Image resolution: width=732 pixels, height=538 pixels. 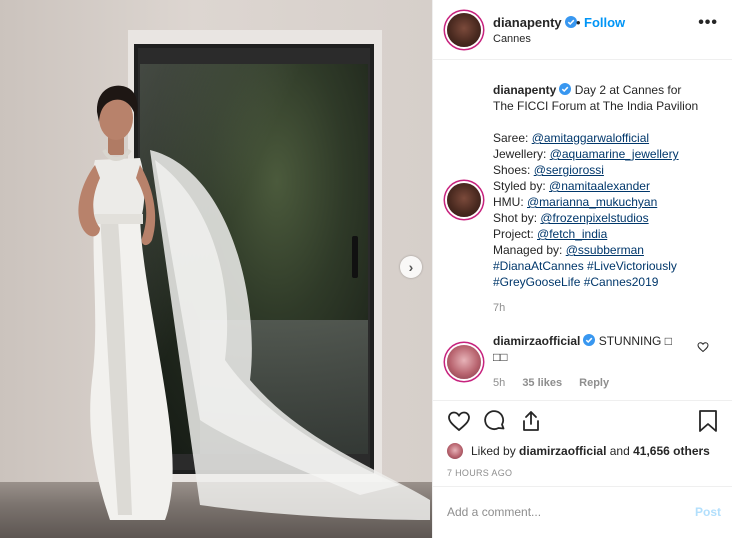 What do you see at coordinates (512, 138) in the screenshot?
I see `credit-label: Saree:` at bounding box center [512, 138].